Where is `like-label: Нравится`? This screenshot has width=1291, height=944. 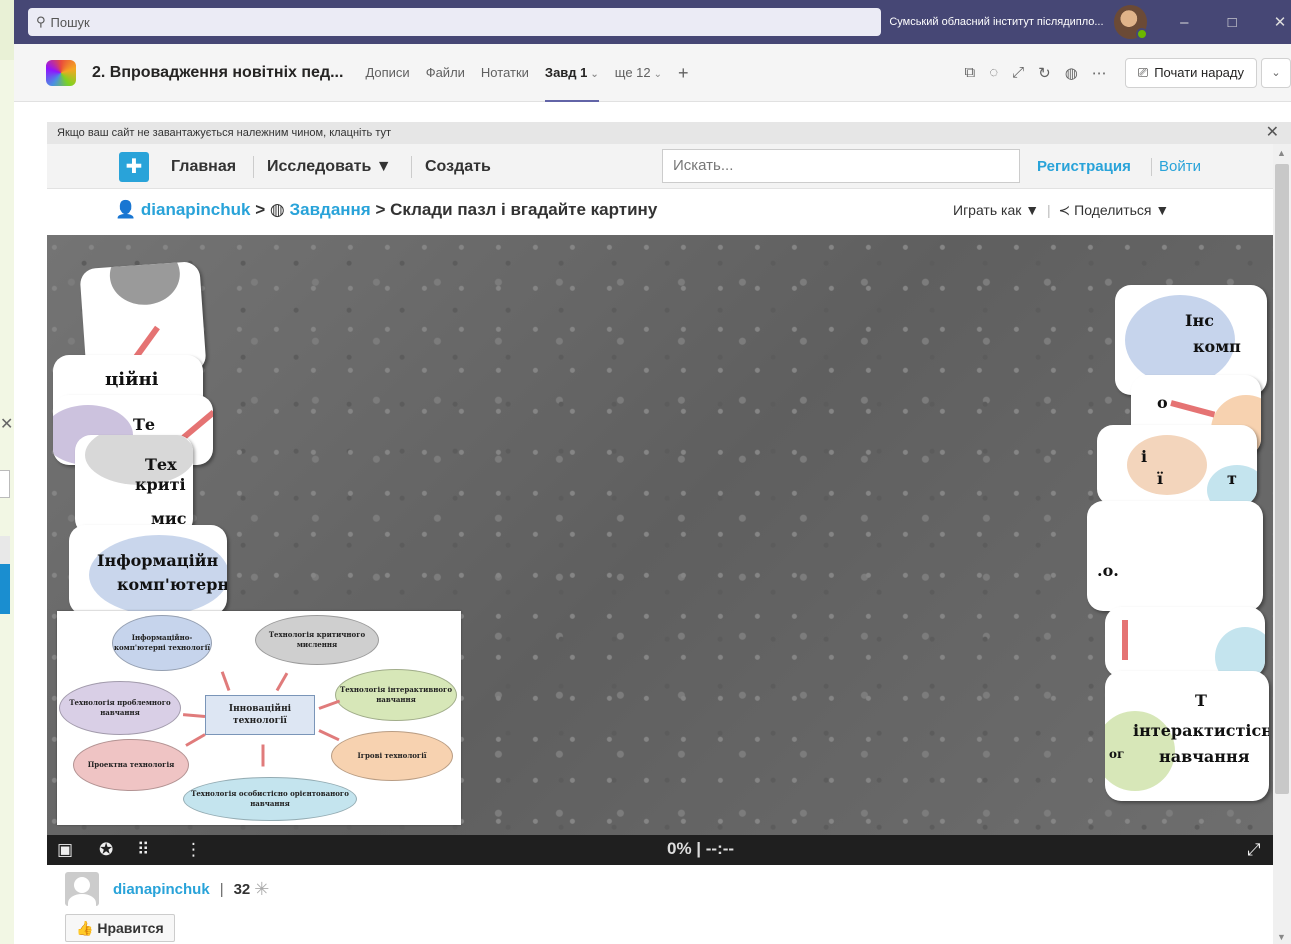 like-label: Нравится is located at coordinates (130, 928).